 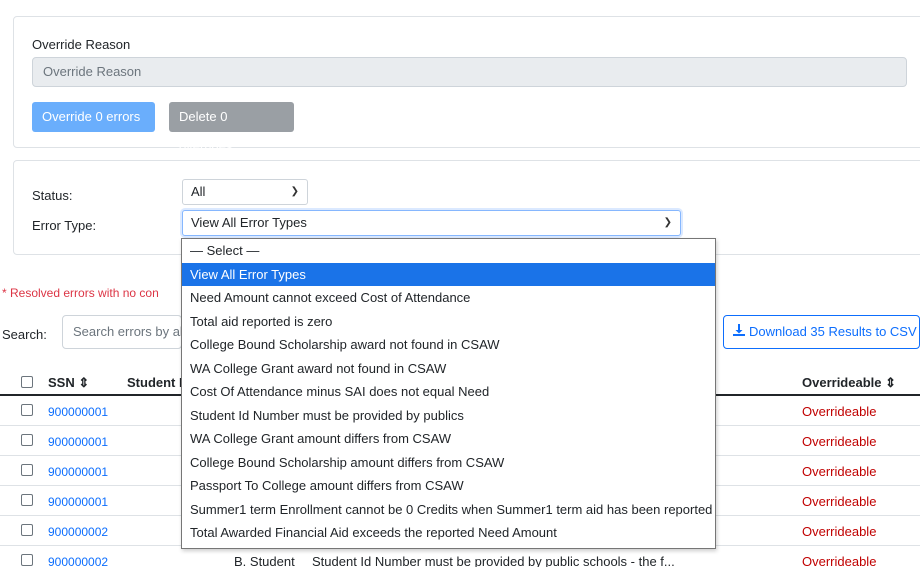 What do you see at coordinates (448, 369) in the screenshot?
I see `dropdown-option: WA College Grant award not found in CSAW` at bounding box center [448, 369].